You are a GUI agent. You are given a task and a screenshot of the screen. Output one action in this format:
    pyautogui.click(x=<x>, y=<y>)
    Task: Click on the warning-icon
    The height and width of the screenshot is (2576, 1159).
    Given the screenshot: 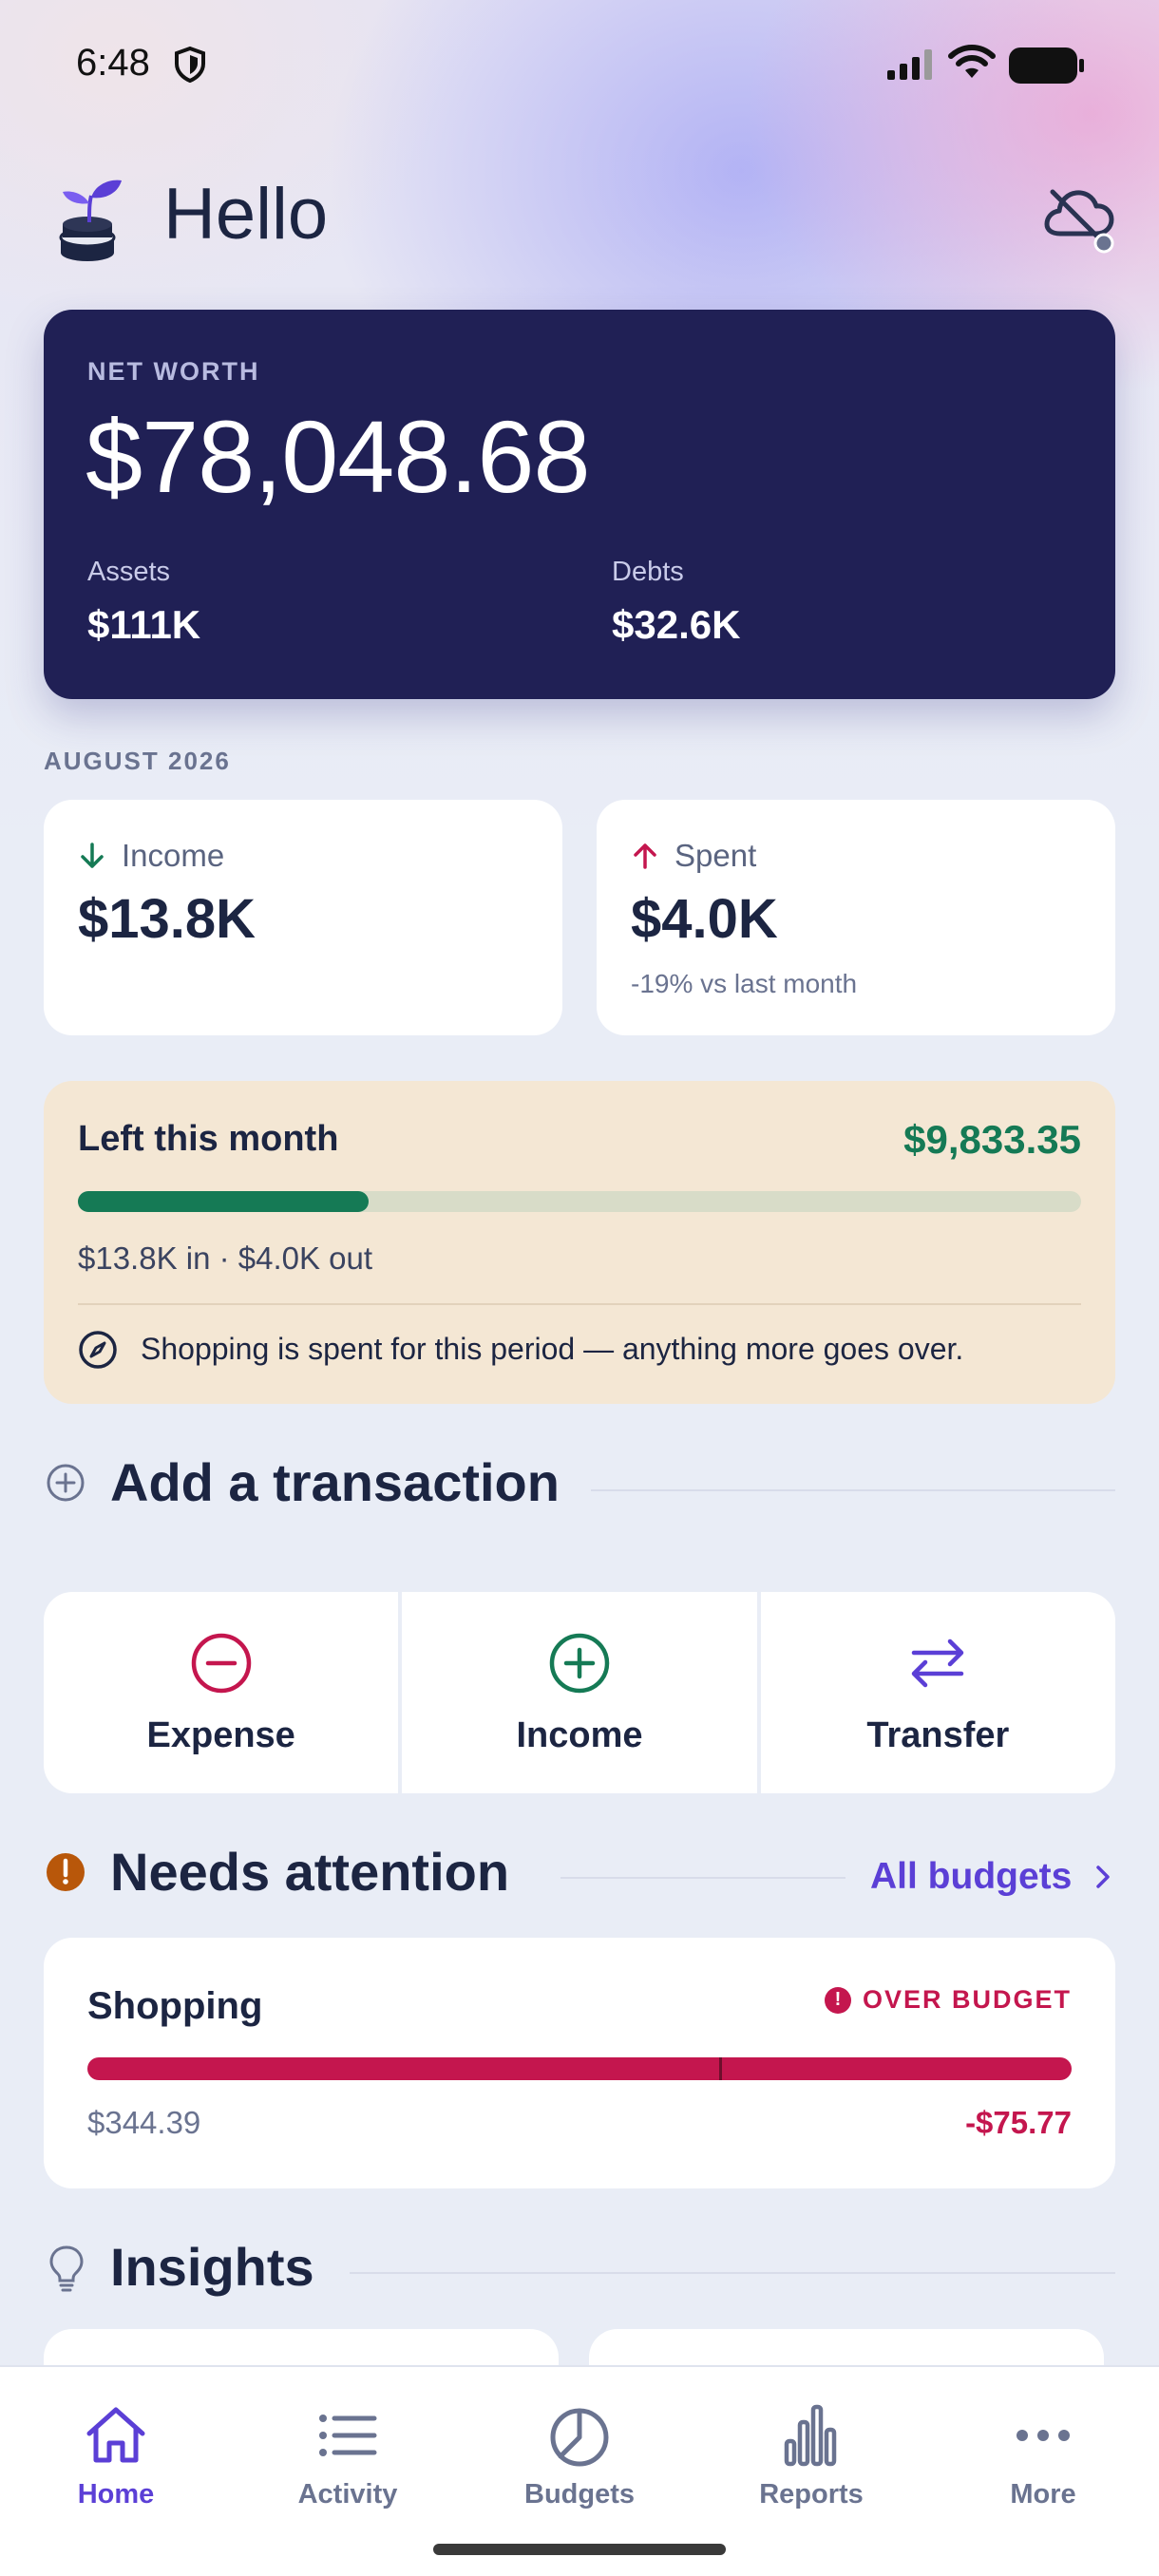 What is the action you would take?
    pyautogui.click(x=66, y=1872)
    